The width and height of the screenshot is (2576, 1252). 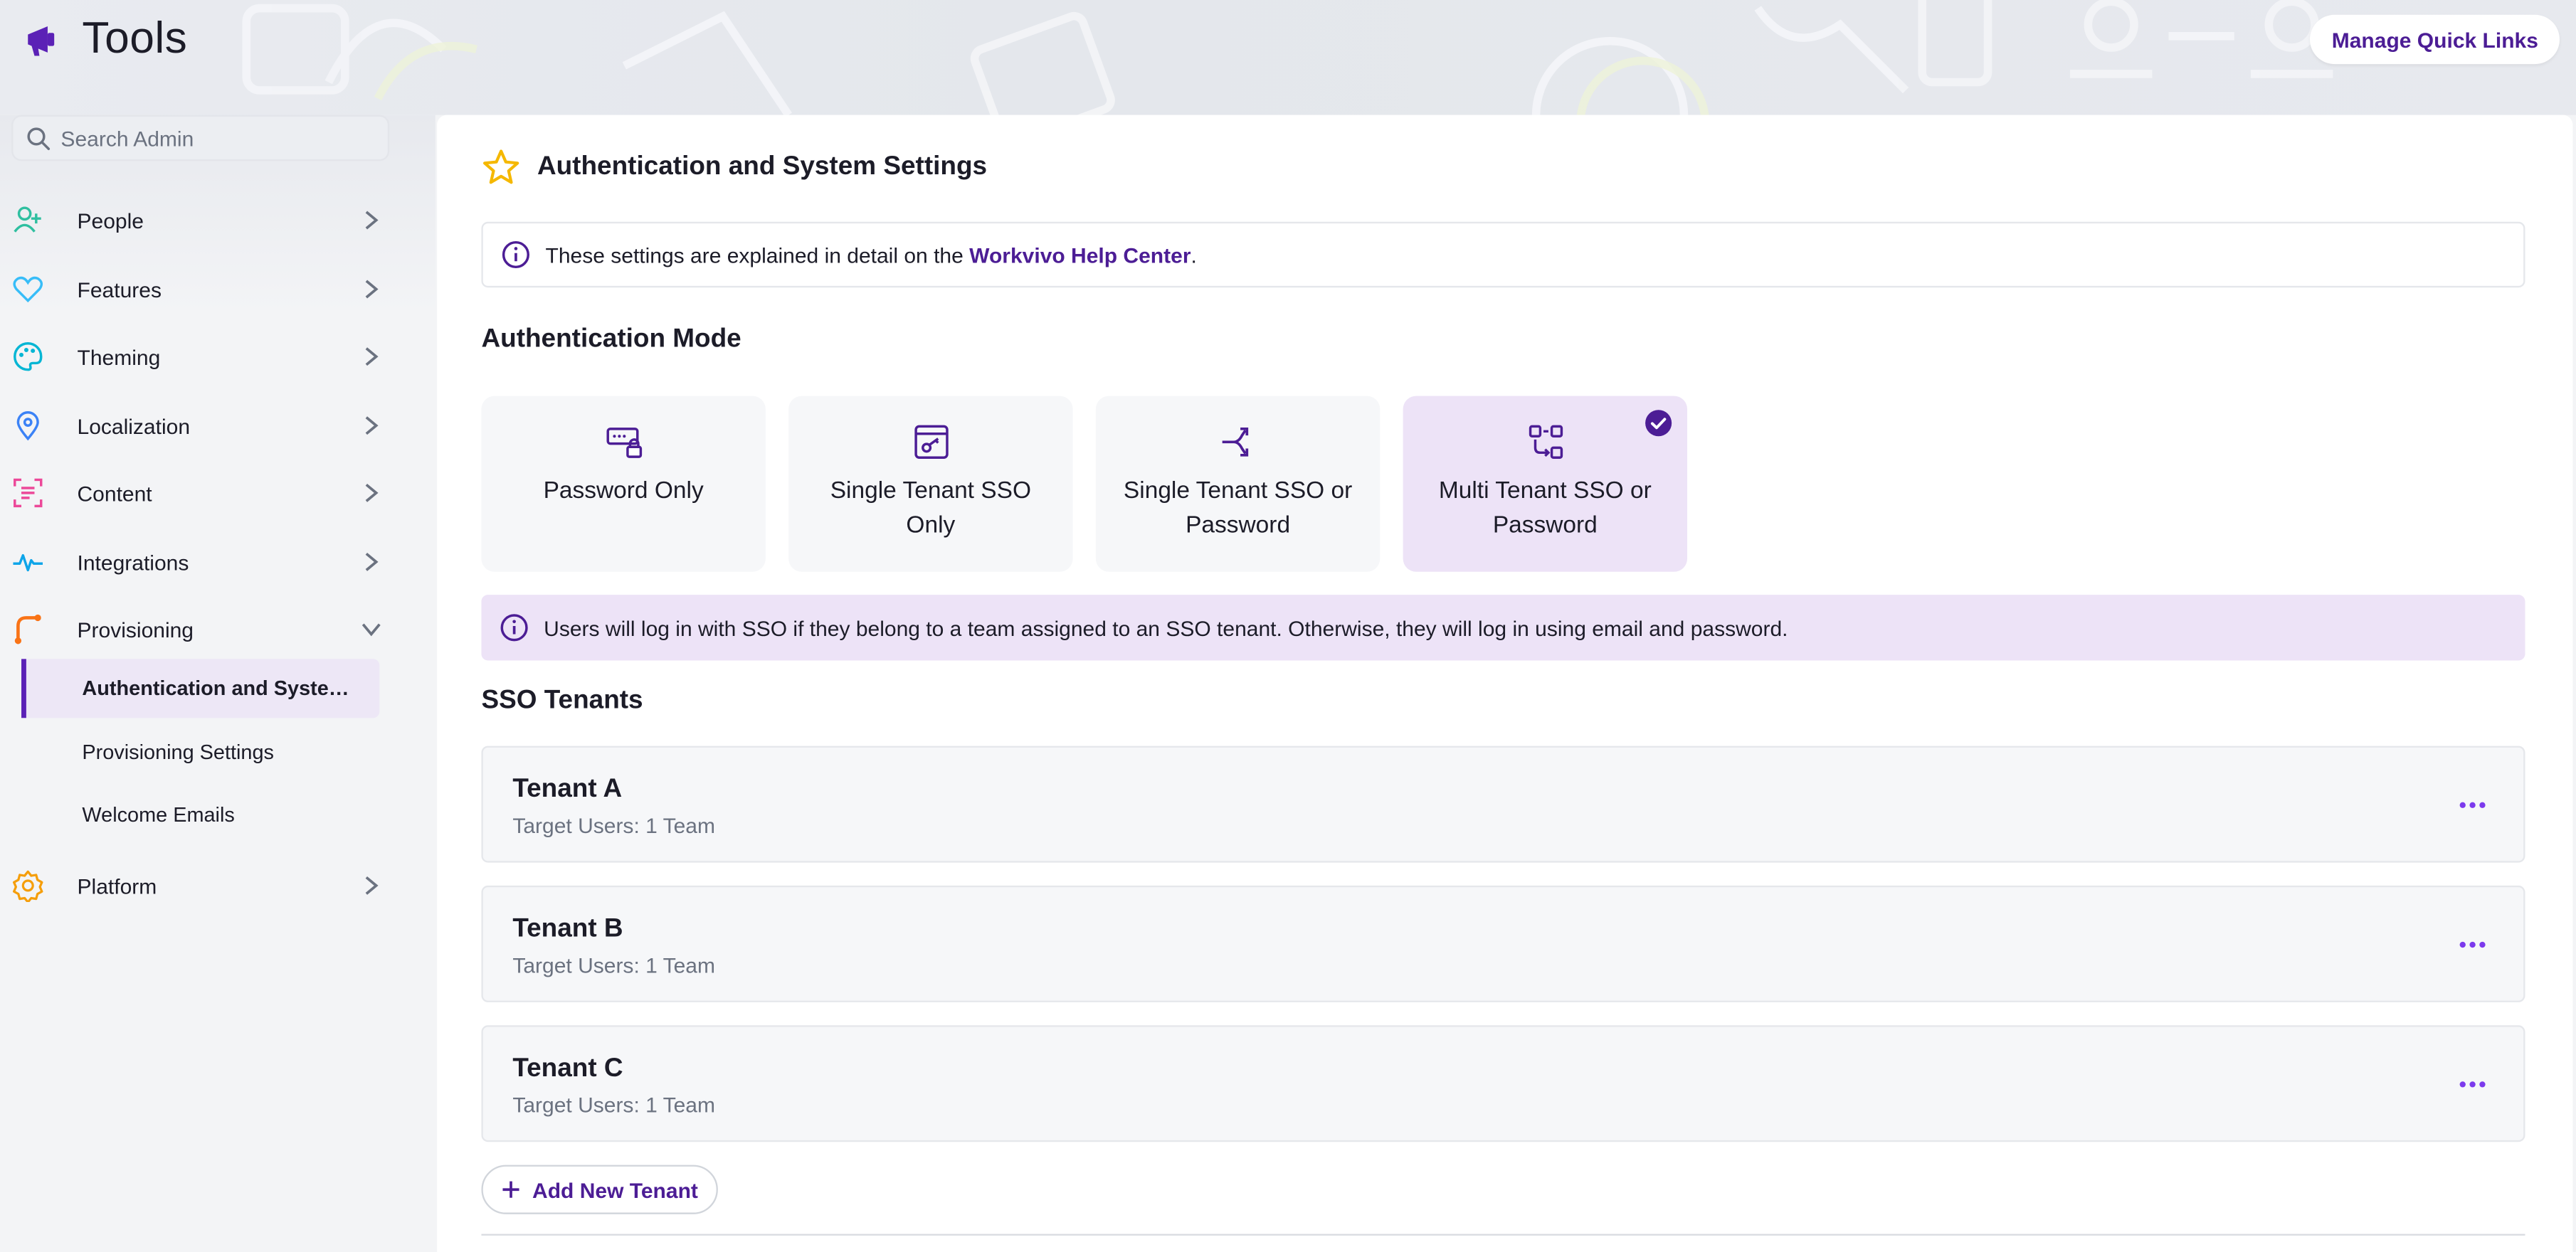 I want to click on sidebar-item-features: Features, so click(x=201, y=289).